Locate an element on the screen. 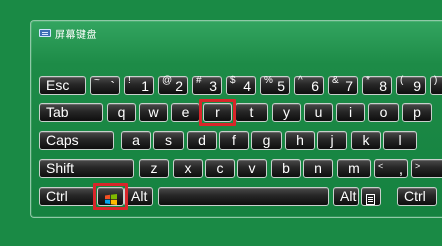 The image size is (442, 246). key-w: w is located at coordinates (153, 112).